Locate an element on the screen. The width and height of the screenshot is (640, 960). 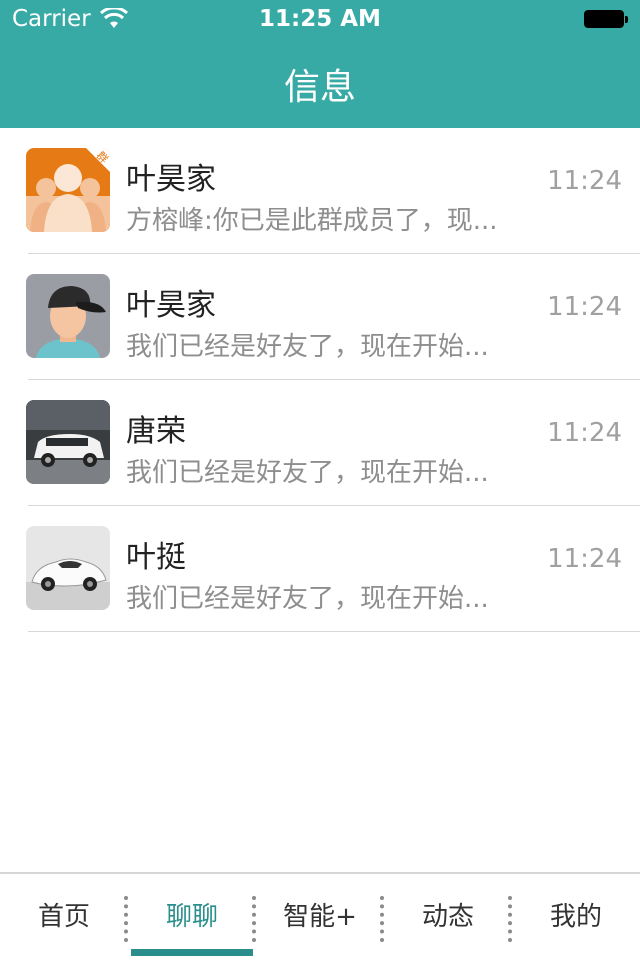
tab-label: 首页 is located at coordinates (63, 917).